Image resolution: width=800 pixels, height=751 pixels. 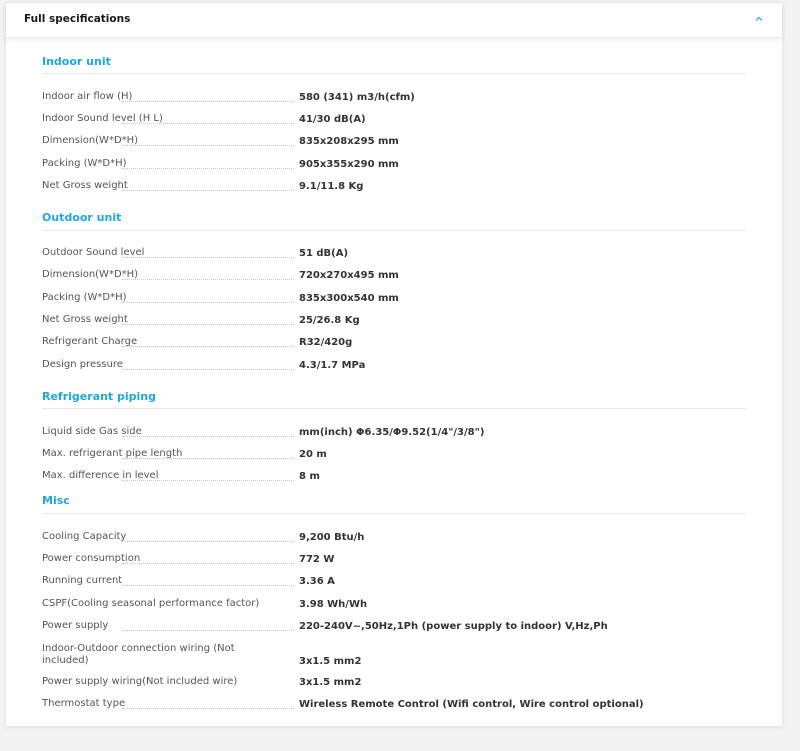 I want to click on spec-value: 4.3/1.7 MPa, so click(x=332, y=365).